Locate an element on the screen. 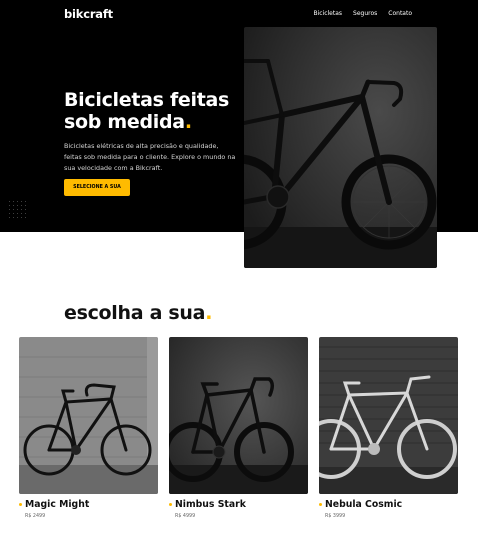 This screenshot has height=552, width=478. product-price: R$ 2499 is located at coordinates (35, 516).